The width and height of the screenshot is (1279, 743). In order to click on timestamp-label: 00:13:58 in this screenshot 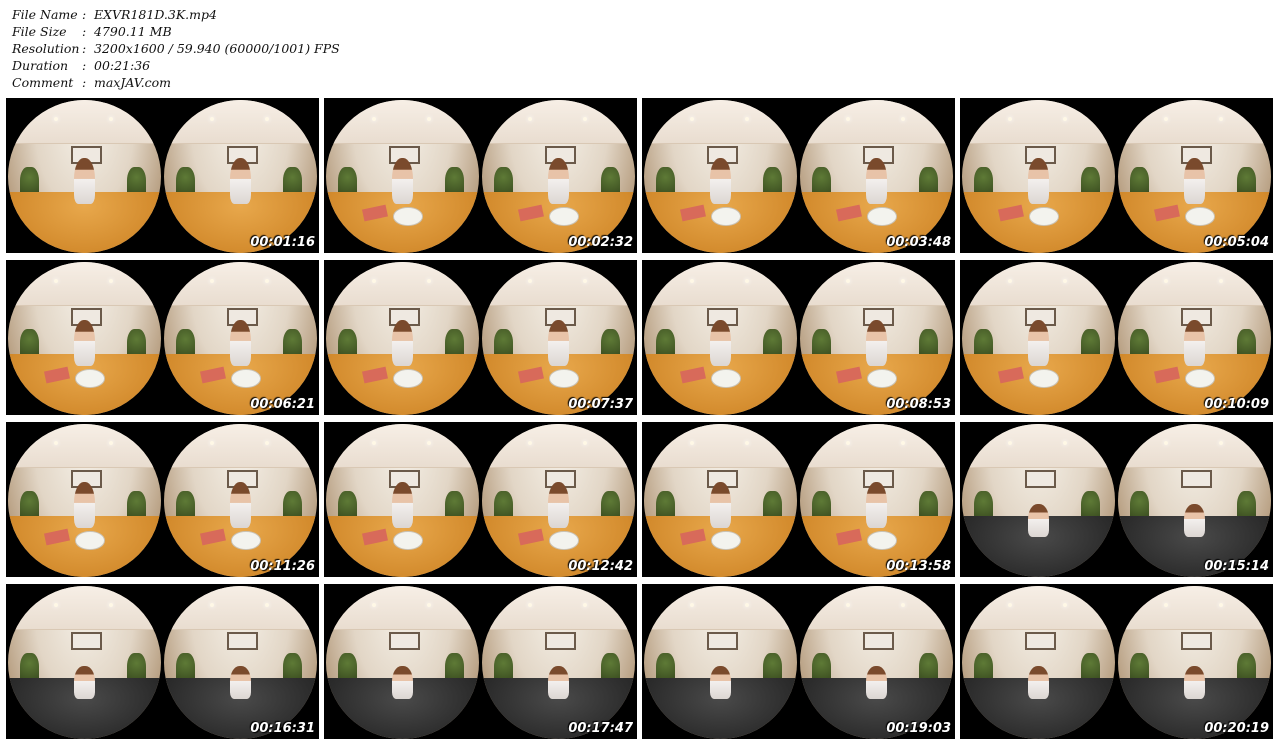, I will do `click(918, 566)`.